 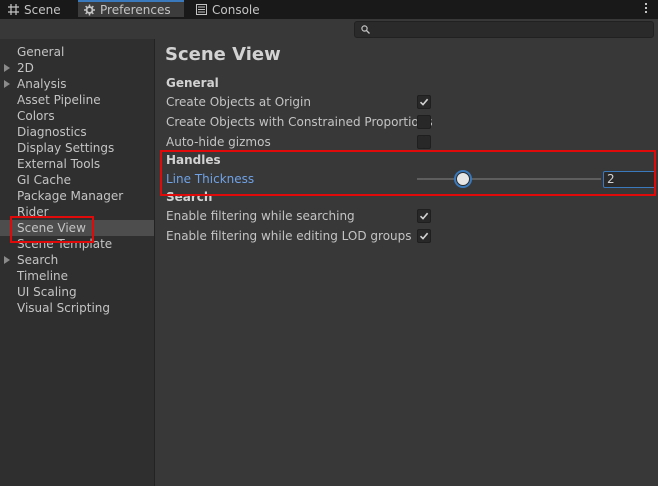 What do you see at coordinates (236, 9) in the screenshot?
I see `tab-console-label: Console` at bounding box center [236, 9].